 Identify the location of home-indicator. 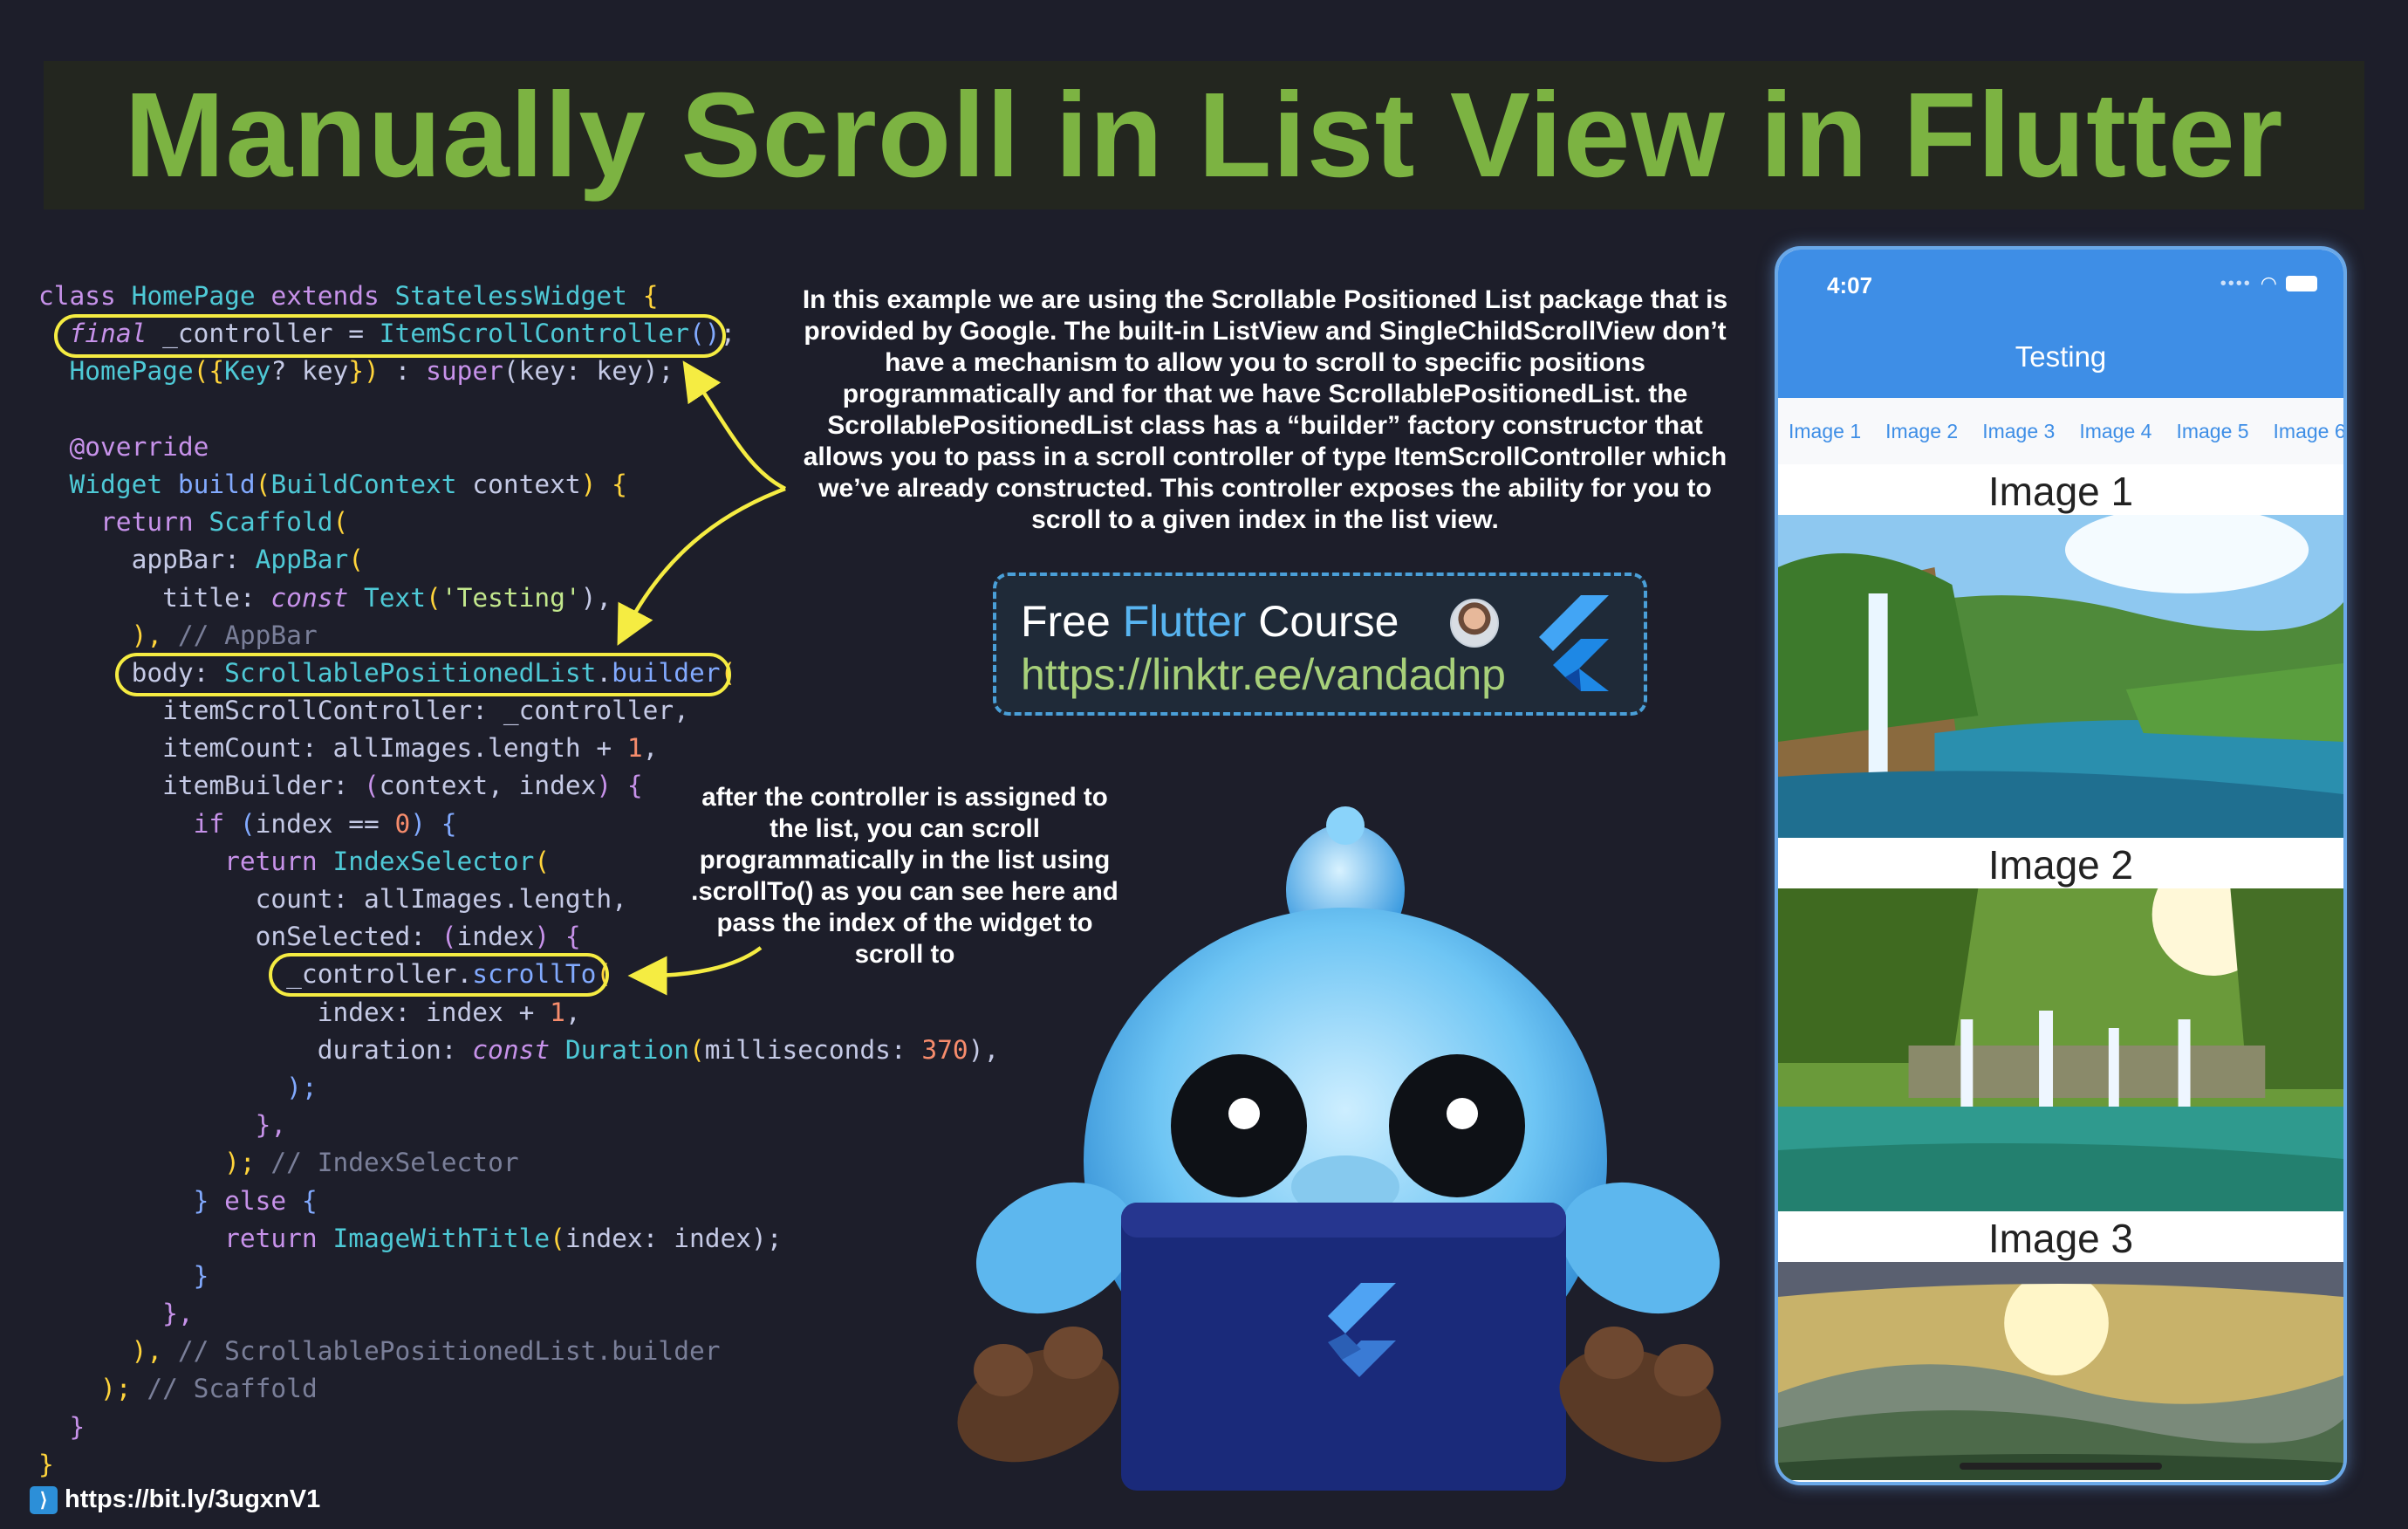
(2061, 1466).